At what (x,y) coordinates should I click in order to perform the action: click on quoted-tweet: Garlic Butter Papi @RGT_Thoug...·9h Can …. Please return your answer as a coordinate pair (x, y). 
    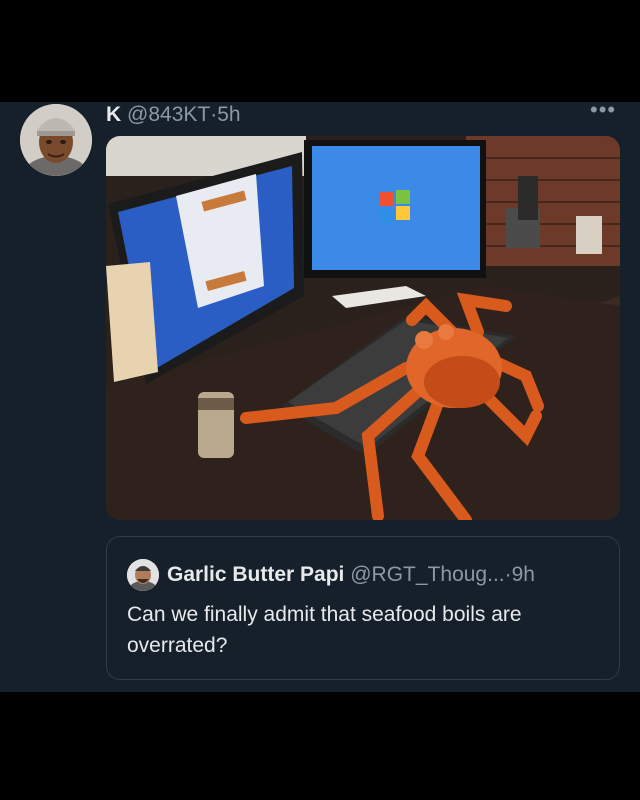
    Looking at the image, I should click on (363, 608).